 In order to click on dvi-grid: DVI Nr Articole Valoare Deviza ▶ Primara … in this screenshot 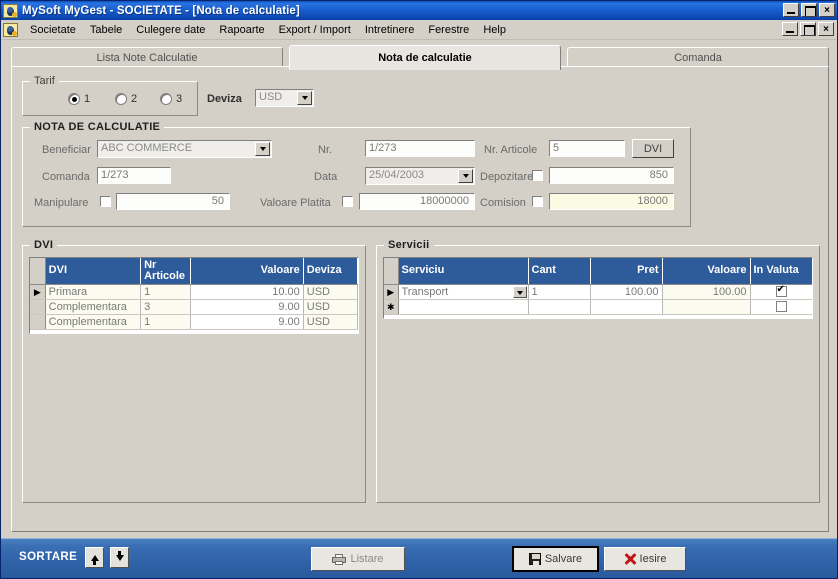, I will do `click(194, 295)`.